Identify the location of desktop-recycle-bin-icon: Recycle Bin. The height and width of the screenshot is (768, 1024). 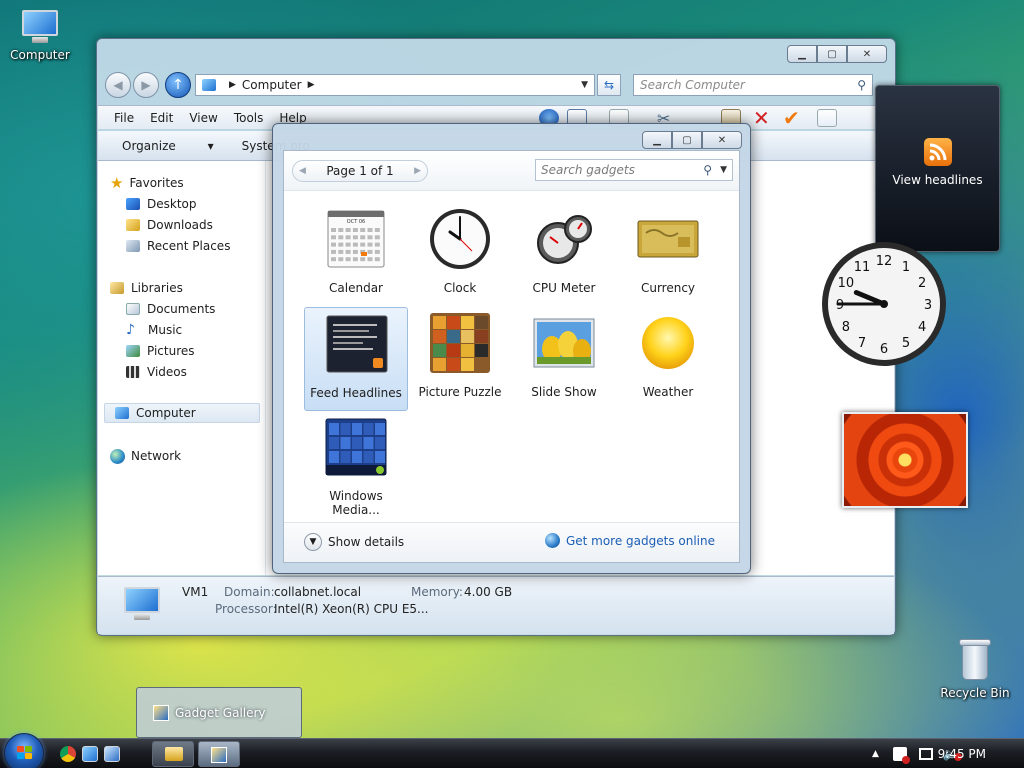
(975, 669).